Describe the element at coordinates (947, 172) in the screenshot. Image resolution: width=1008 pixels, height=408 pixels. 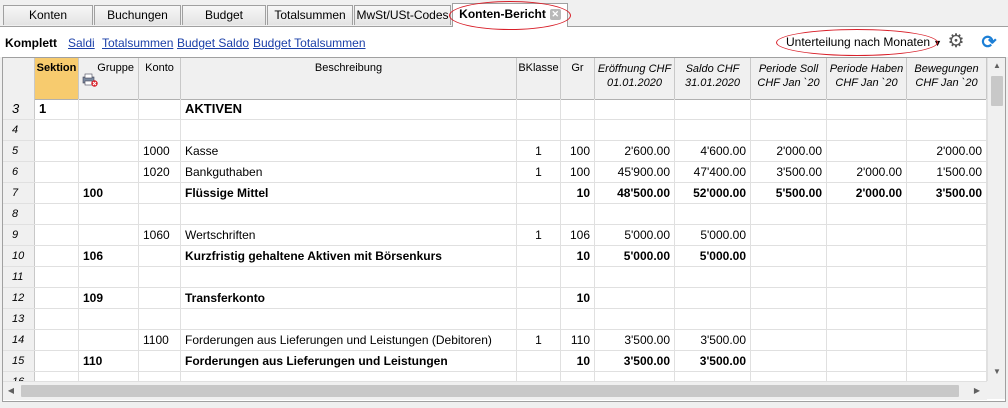
I see `bewegungen-cell: 1'500.00` at that location.